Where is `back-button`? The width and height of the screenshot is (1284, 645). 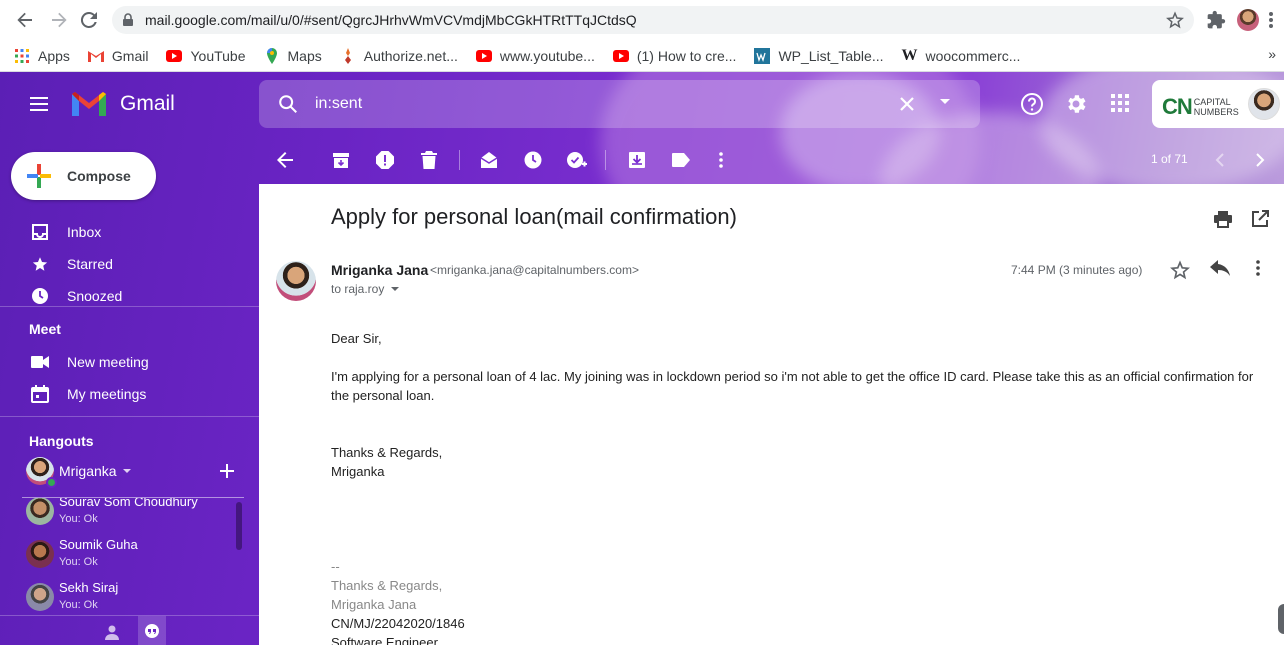
back-button is located at coordinates (25, 20).